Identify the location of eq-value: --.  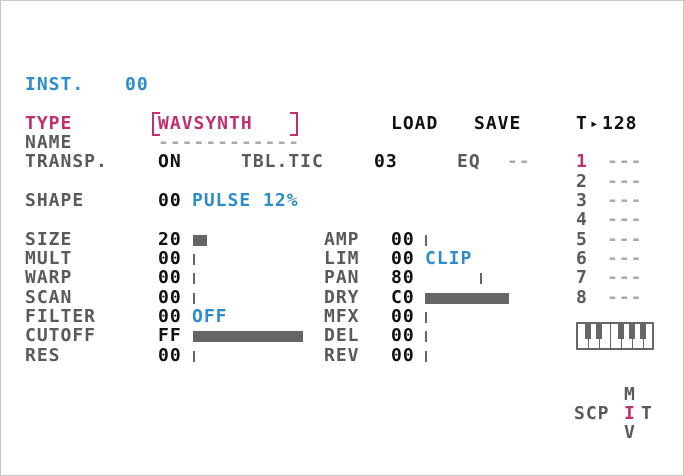
(519, 162).